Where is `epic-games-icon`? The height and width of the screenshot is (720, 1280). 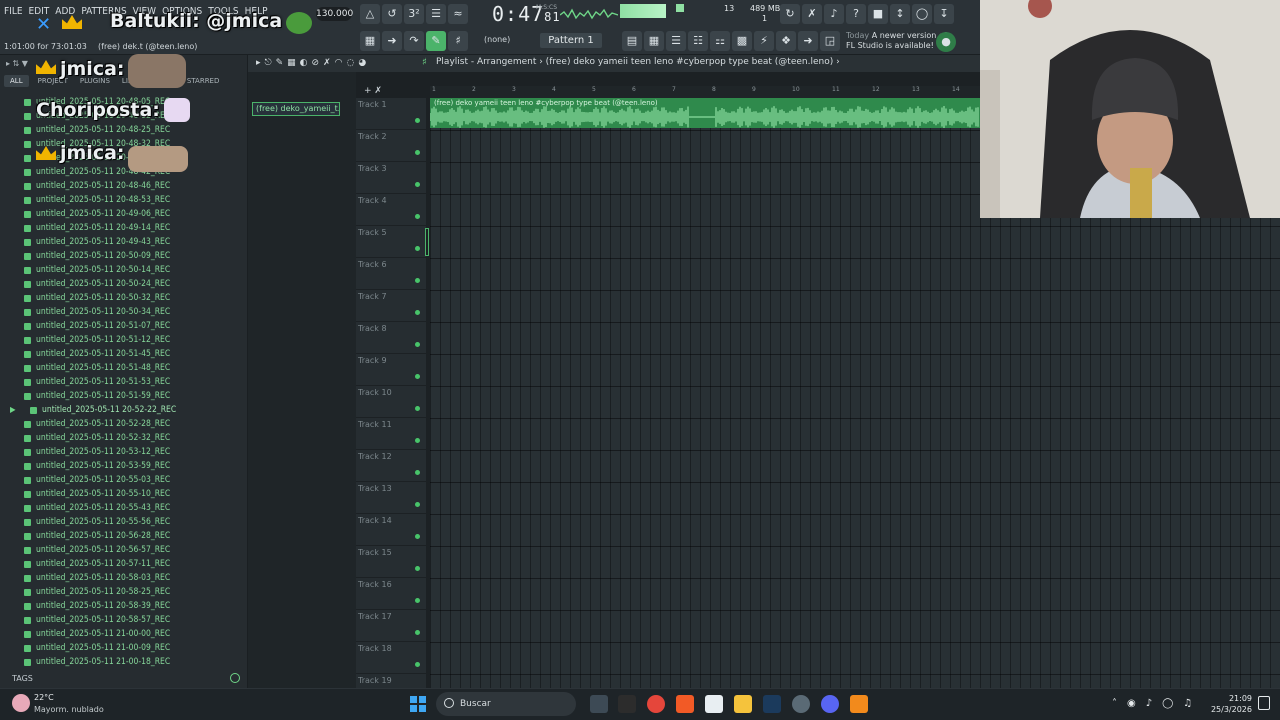 epic-games-icon is located at coordinates (627, 704).